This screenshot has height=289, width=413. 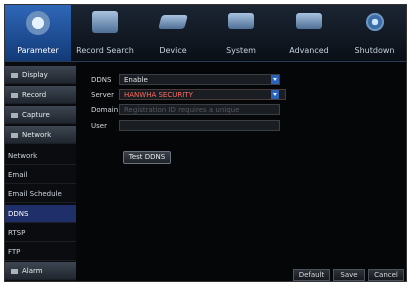 I want to click on server-label: Server, so click(x=102, y=95).